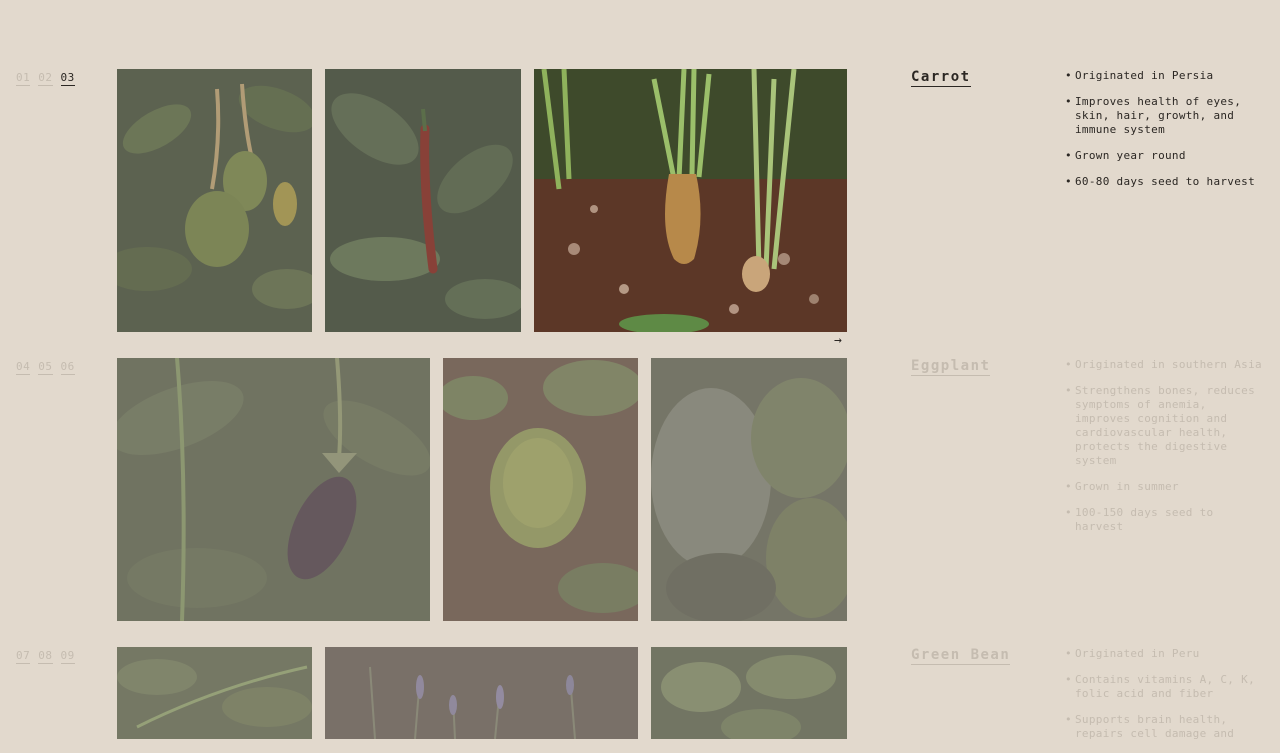 The width and height of the screenshot is (1280, 753). Describe the element at coordinates (540, 489) in the screenshot. I see `lettuce-image` at that location.